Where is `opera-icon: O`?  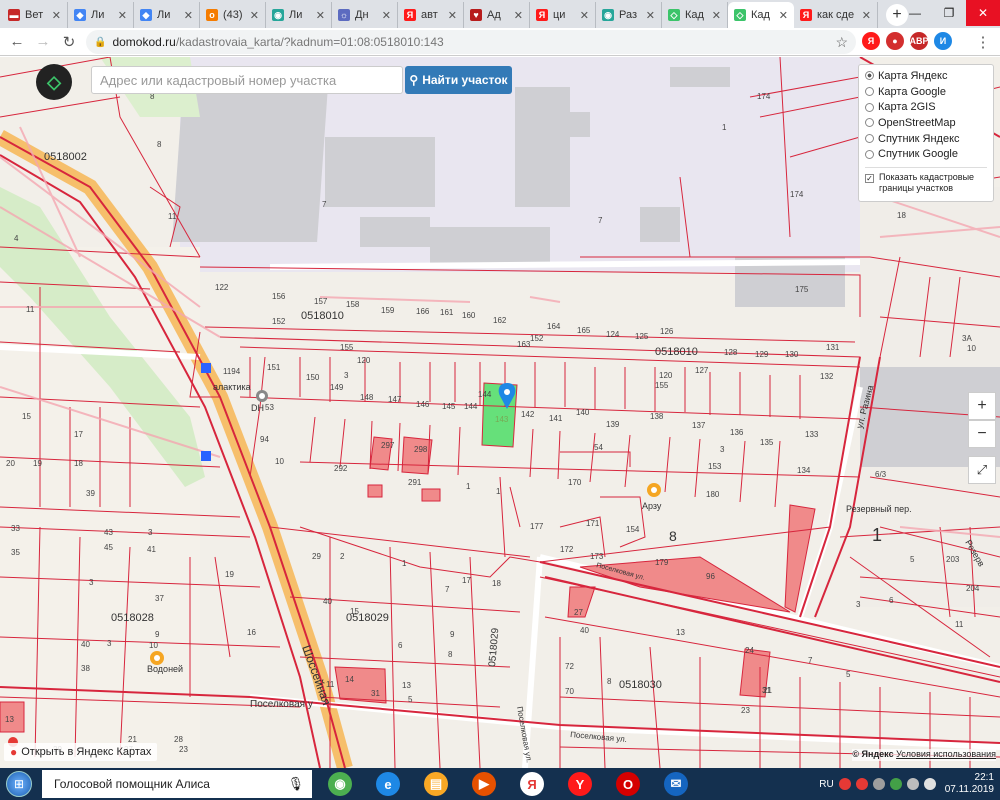 opera-icon: O is located at coordinates (628, 784).